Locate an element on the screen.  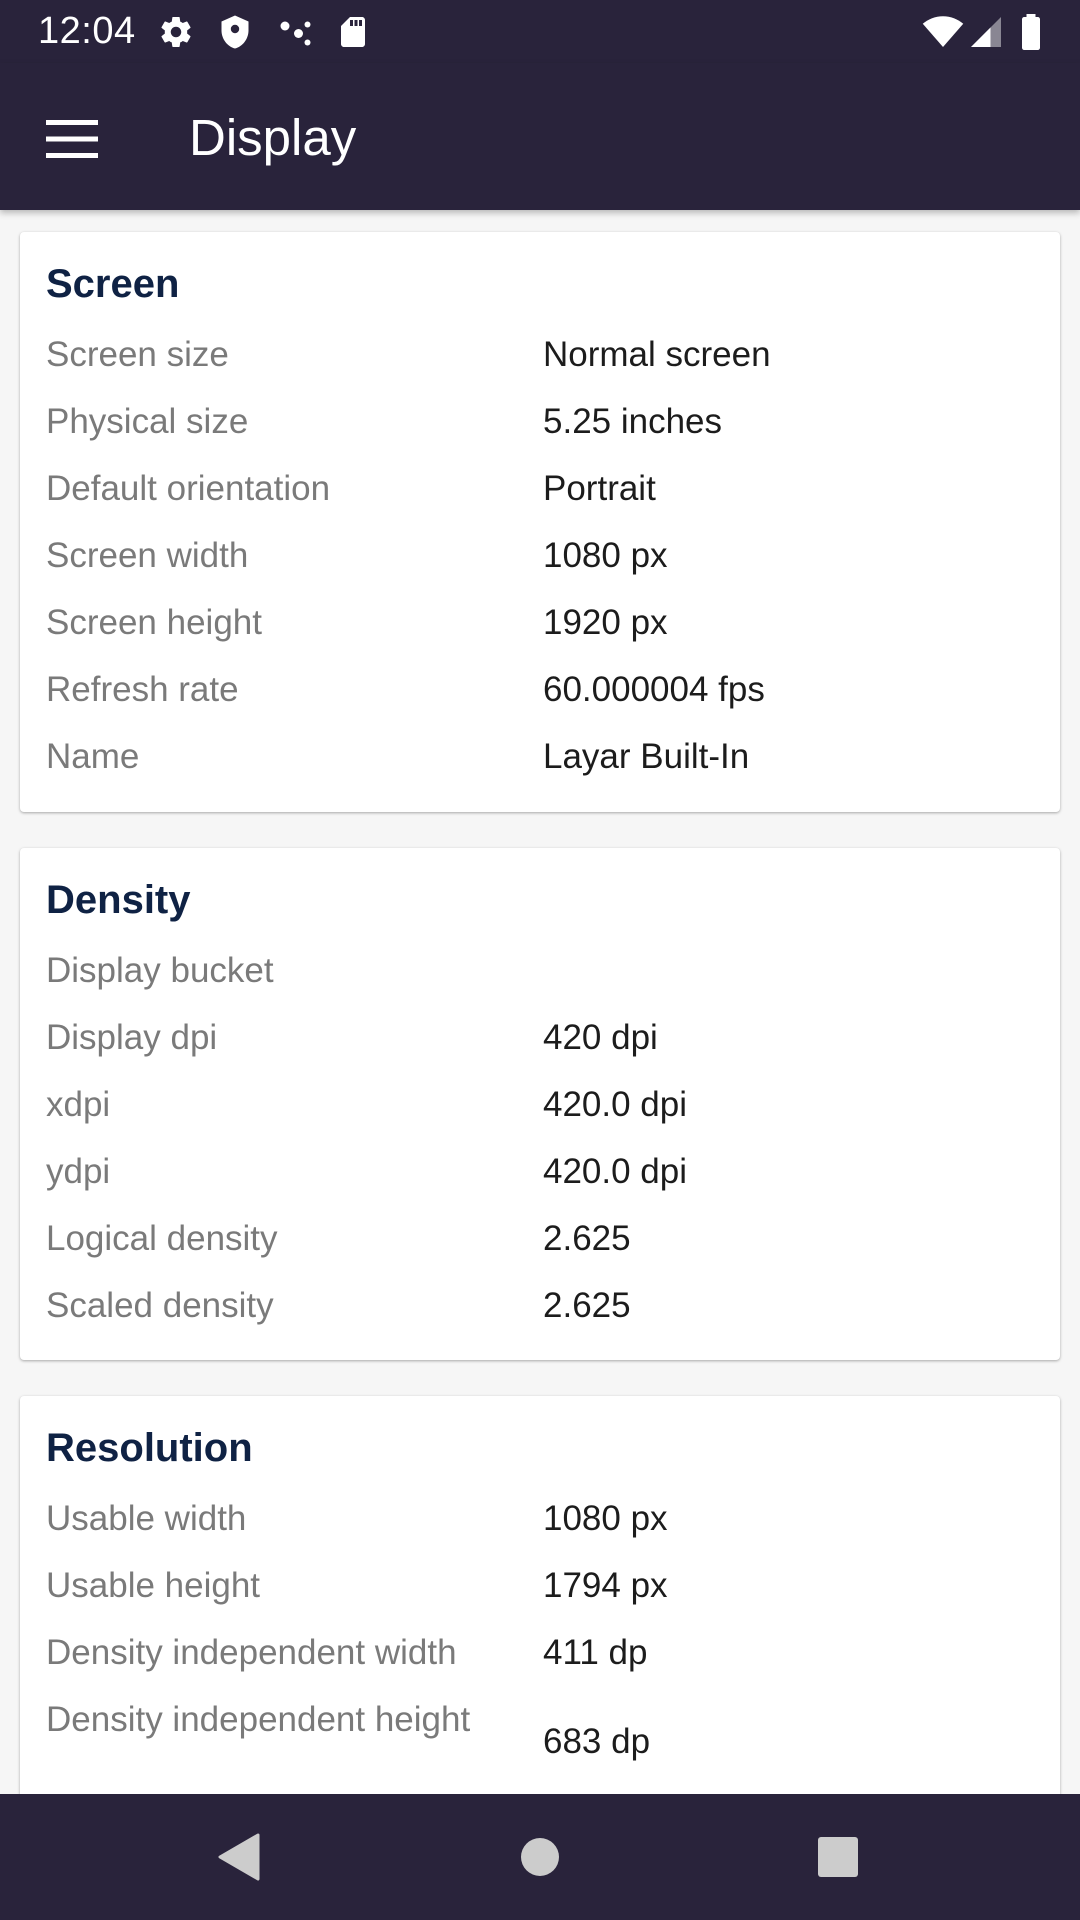
cell-signal-icon is located at coordinates (986, 32).